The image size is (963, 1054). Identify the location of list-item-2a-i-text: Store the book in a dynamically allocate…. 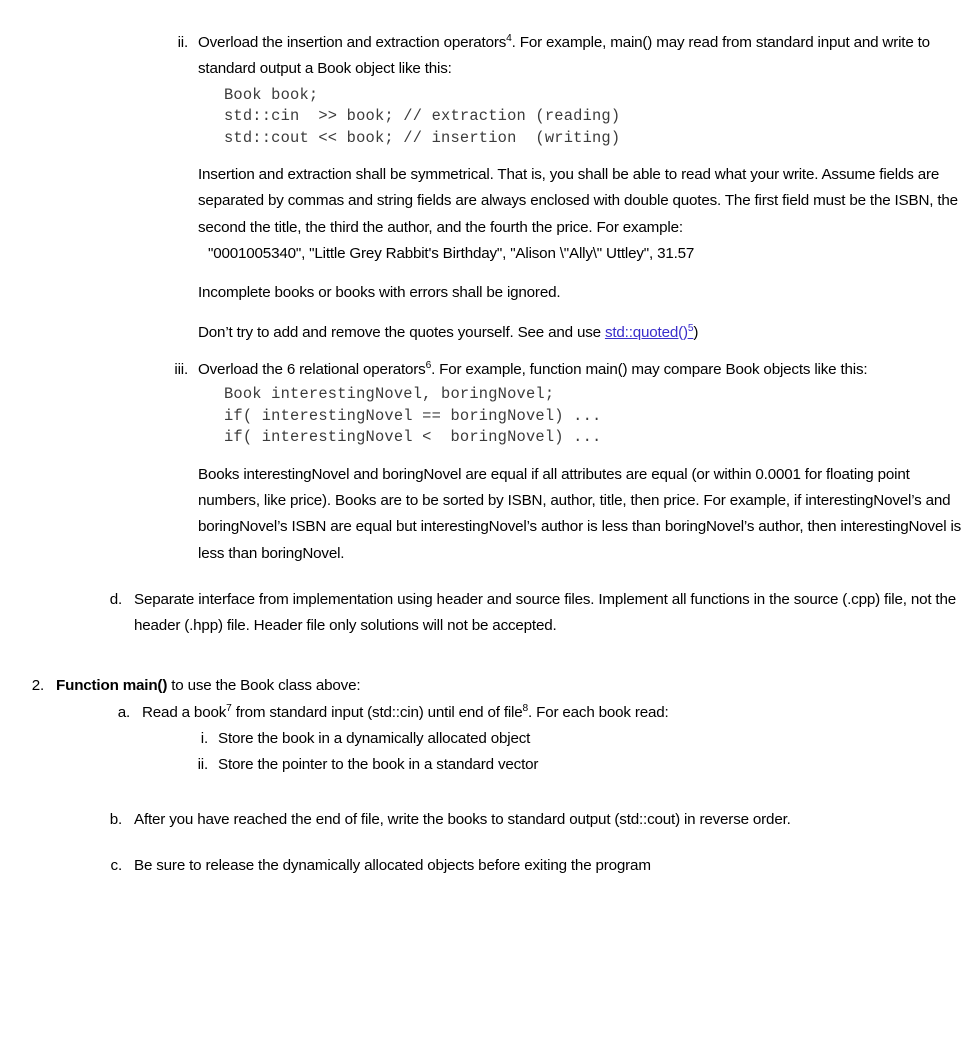
(374, 739).